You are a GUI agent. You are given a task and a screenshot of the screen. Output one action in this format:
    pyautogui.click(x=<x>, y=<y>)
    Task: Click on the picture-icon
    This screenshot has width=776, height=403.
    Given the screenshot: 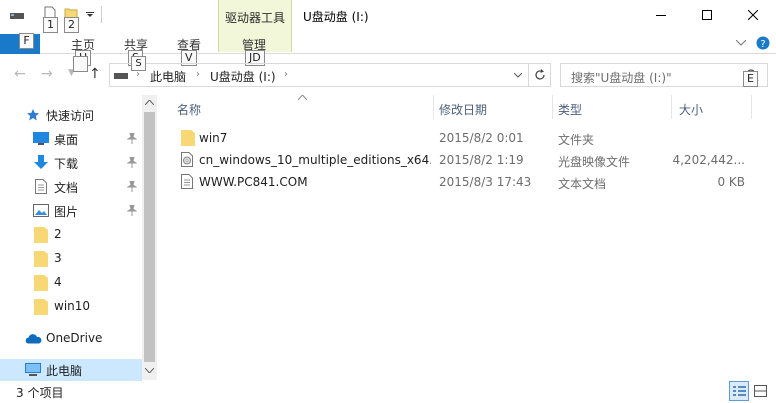 What is the action you would take?
    pyautogui.click(x=41, y=210)
    